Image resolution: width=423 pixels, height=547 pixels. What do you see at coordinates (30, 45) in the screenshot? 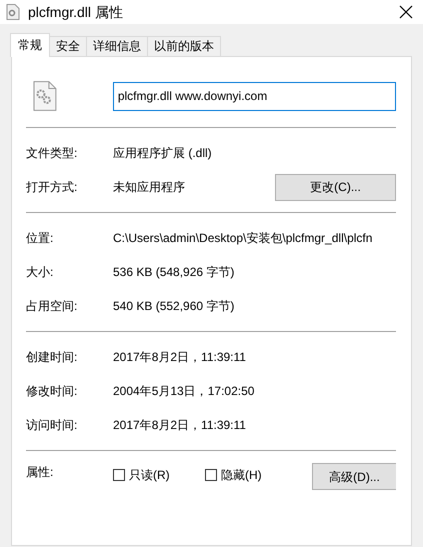
I see `tab: 常规` at bounding box center [30, 45].